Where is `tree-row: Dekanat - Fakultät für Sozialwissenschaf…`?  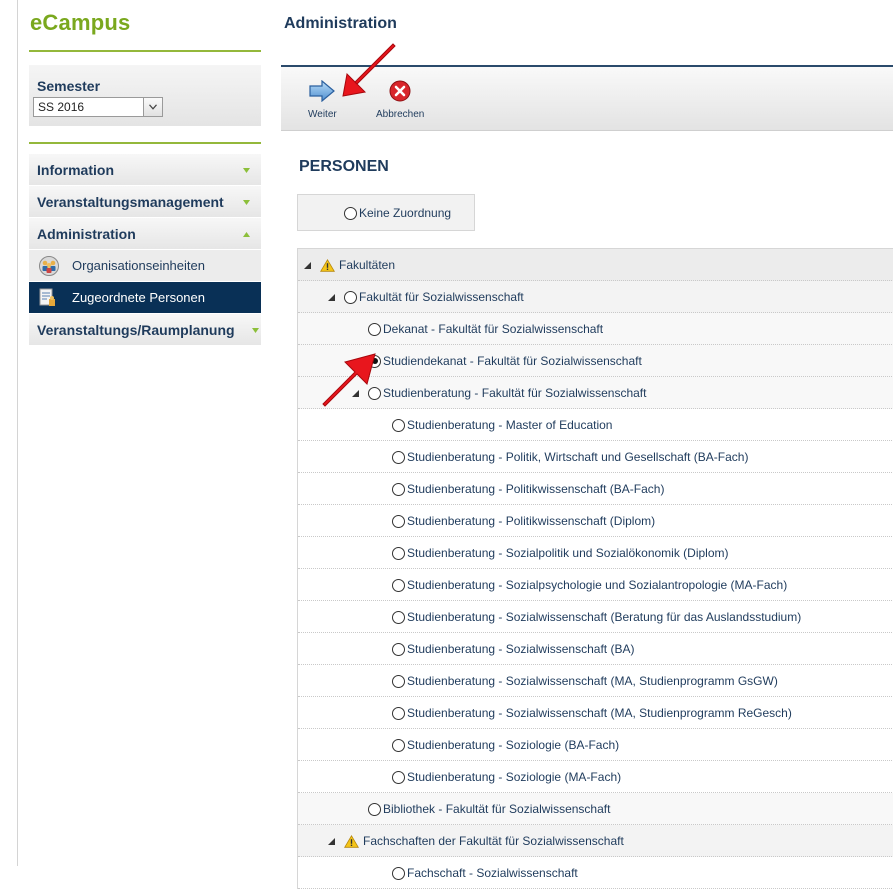
tree-row: Dekanat - Fakultät für Sozialwissenschaf… is located at coordinates (595, 329).